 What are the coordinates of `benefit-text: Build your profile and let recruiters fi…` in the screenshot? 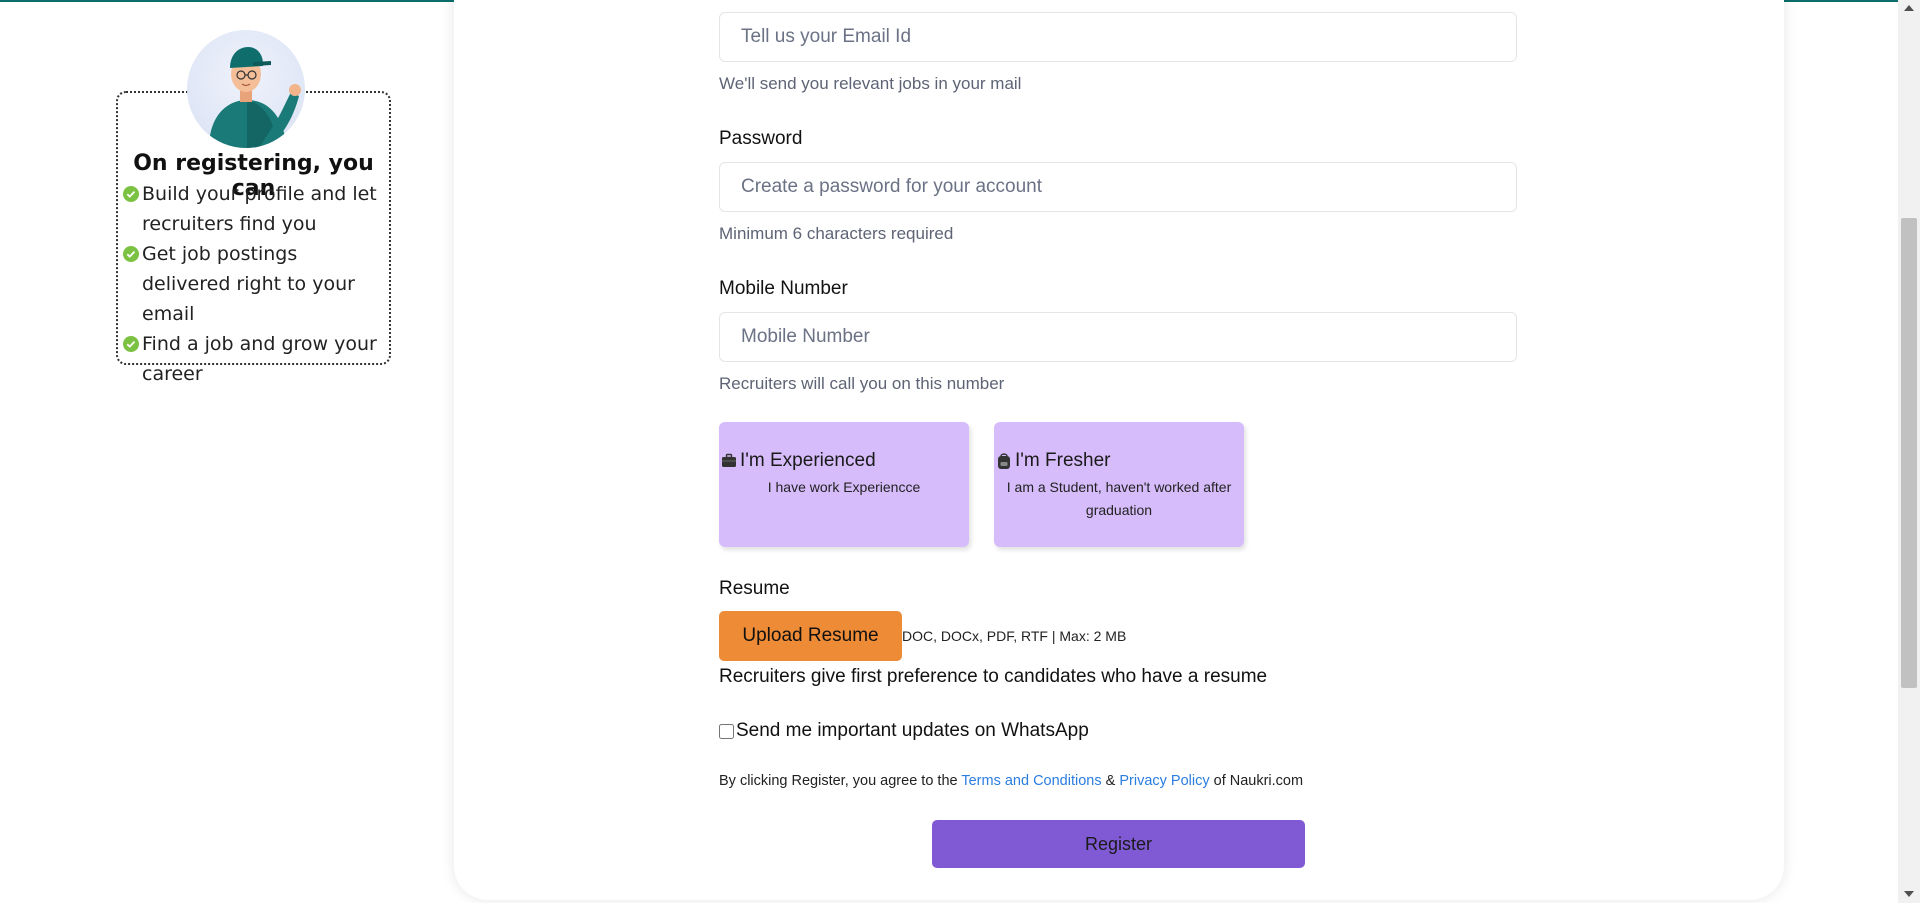 It's located at (259, 209).